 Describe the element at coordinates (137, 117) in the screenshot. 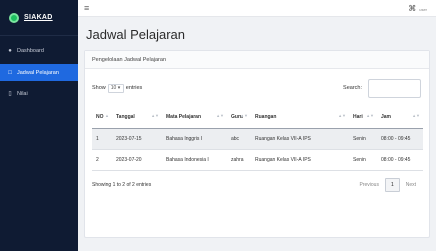

I see `column-header-tanggal: Tanggal ▲▼` at that location.